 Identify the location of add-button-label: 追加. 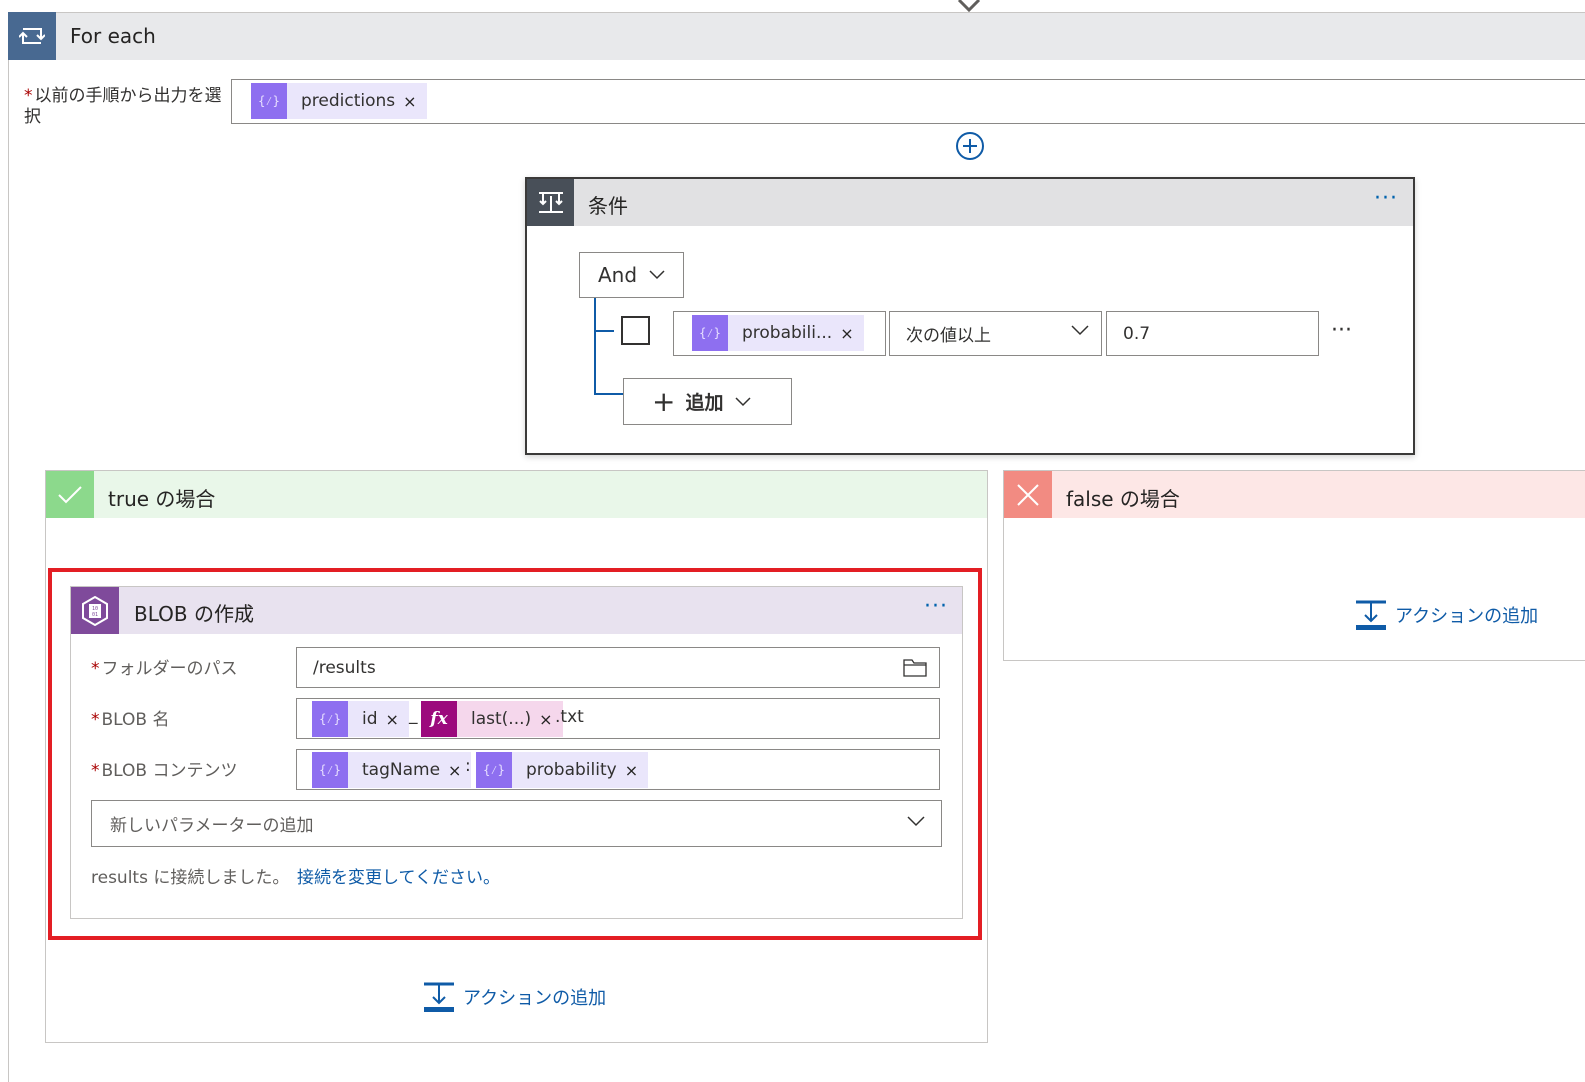
(704, 403).